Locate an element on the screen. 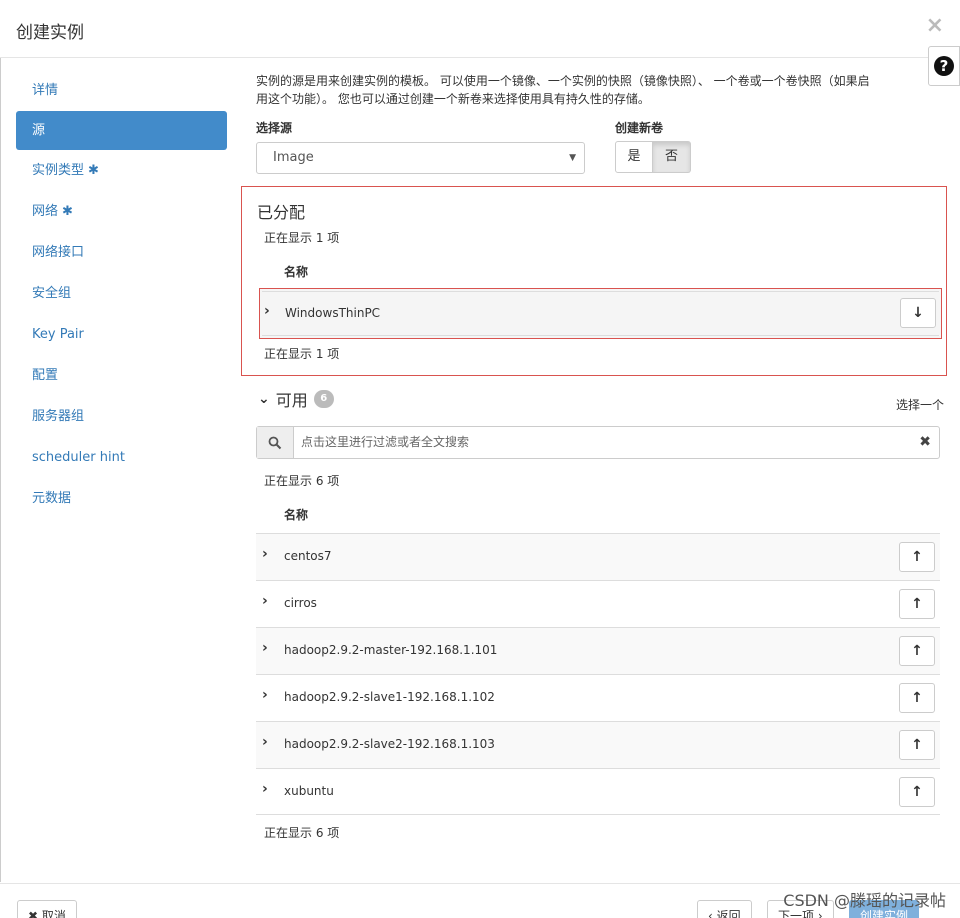 This screenshot has height=918, width=960. source-select: Image ▼ is located at coordinates (420, 158).